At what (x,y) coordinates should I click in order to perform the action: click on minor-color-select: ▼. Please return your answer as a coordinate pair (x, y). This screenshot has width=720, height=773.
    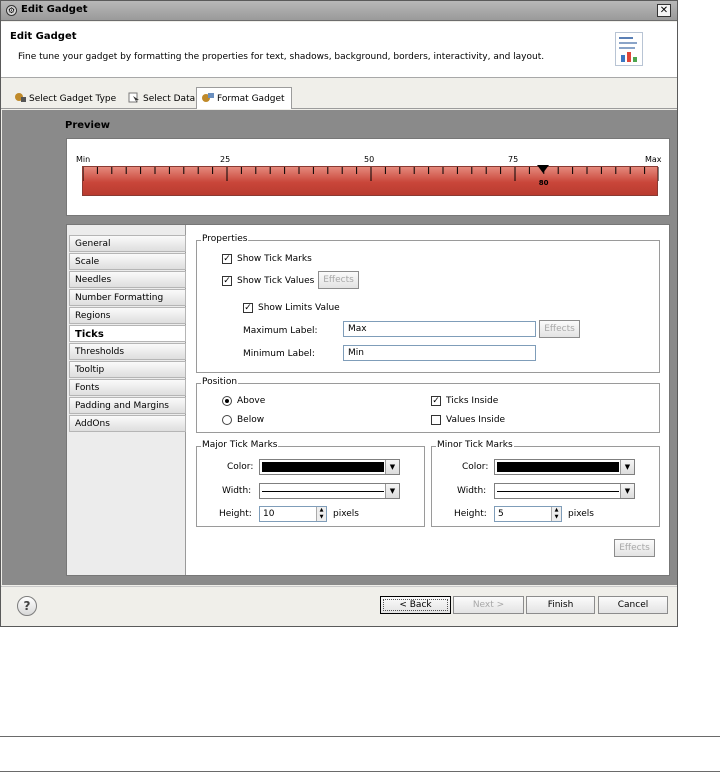
    Looking at the image, I should click on (564, 467).